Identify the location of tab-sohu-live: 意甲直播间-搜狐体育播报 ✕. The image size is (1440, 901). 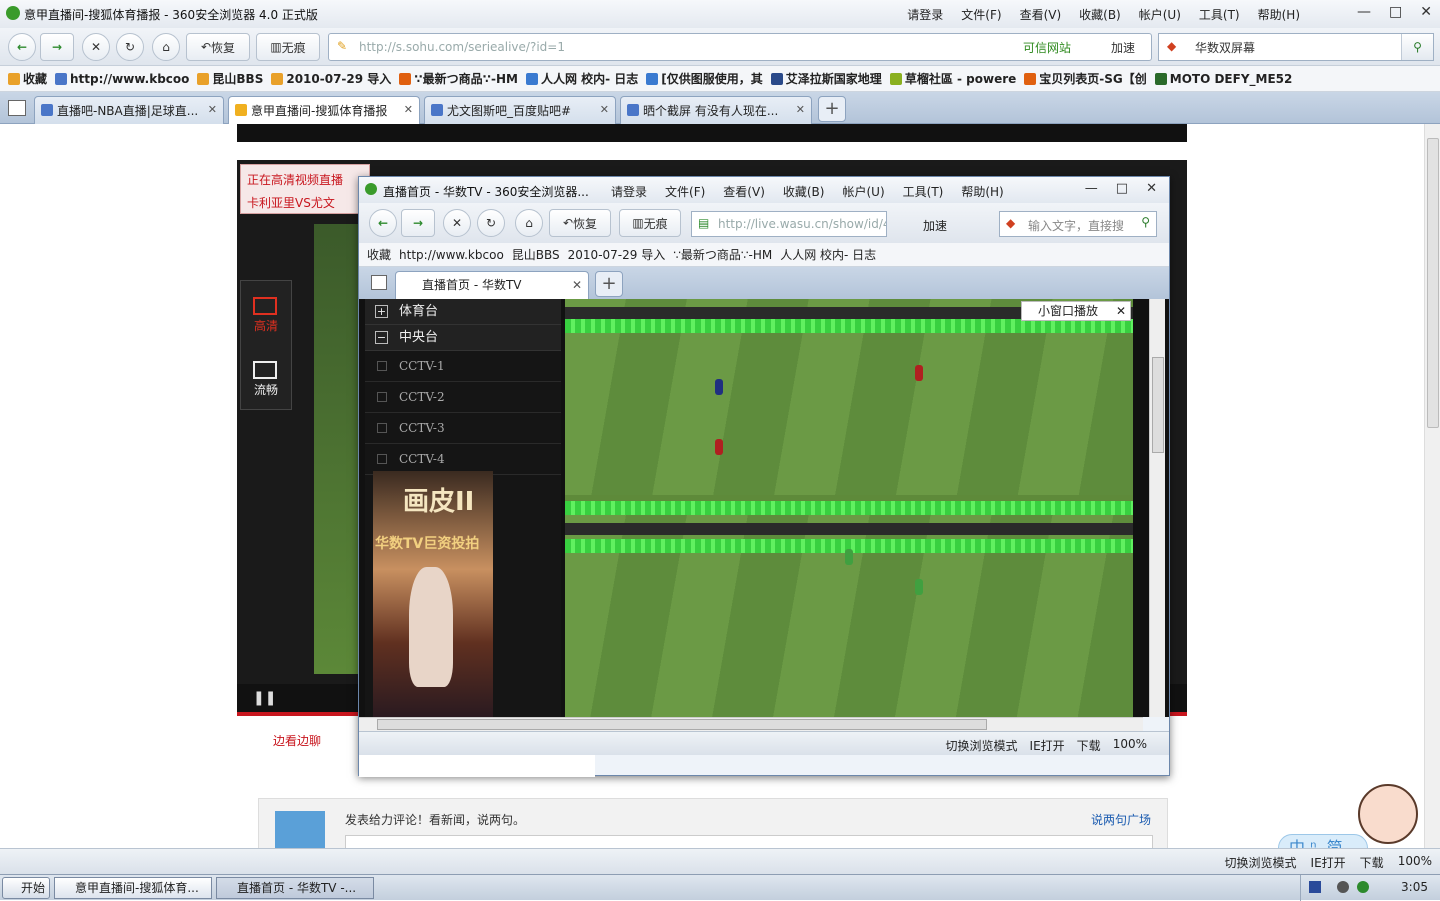
(324, 110).